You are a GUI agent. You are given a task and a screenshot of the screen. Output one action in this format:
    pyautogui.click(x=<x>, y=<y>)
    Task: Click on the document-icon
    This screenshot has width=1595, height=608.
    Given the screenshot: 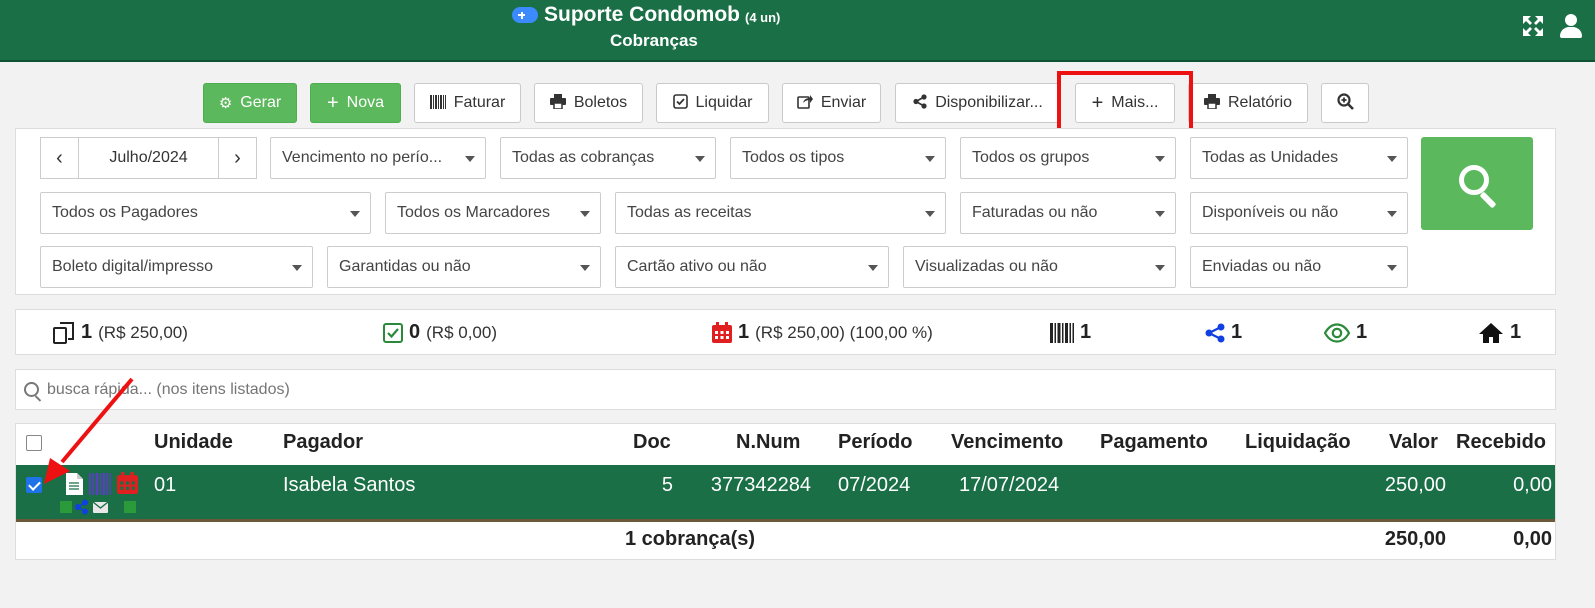 What is the action you would take?
    pyautogui.click(x=74, y=484)
    